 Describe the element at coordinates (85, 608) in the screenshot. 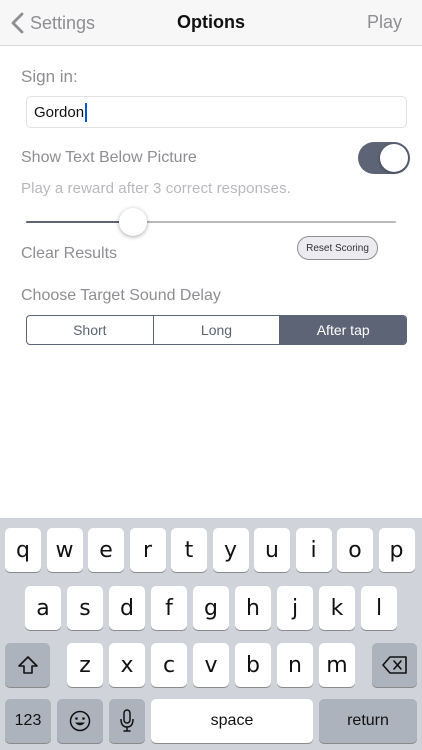

I see `key-s: s` at that location.